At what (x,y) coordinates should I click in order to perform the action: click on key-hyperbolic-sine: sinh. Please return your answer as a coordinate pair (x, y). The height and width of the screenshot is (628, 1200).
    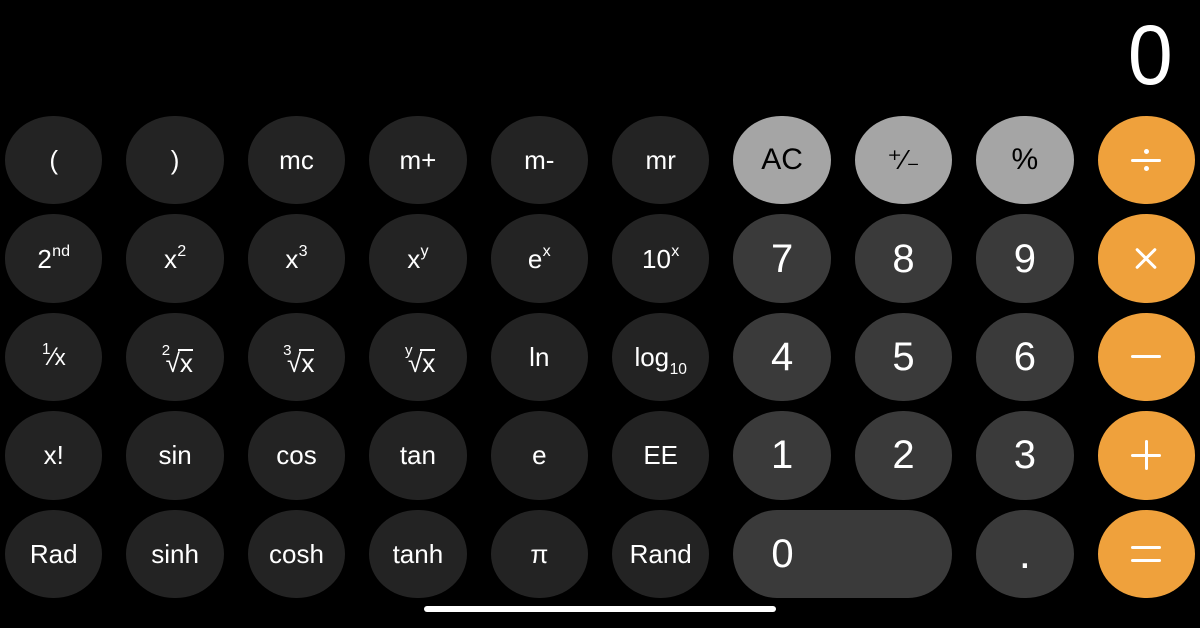
    Looking at the image, I should click on (175, 553).